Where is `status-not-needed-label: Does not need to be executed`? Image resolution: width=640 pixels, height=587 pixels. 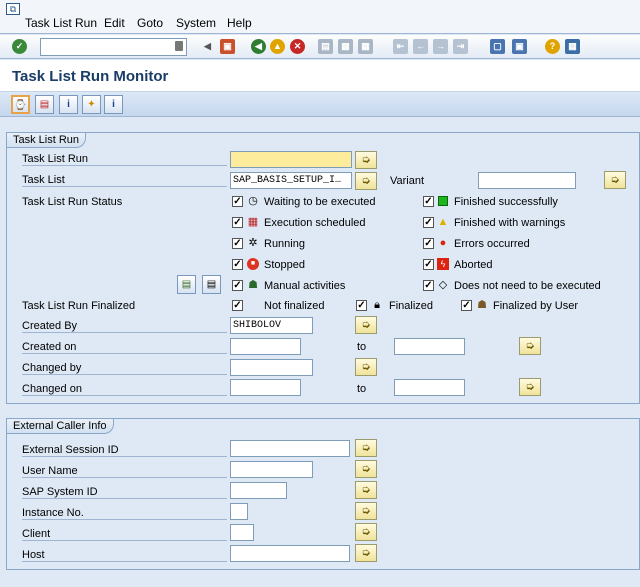
status-not-needed-label: Does not need to be executed is located at coordinates (527, 286).